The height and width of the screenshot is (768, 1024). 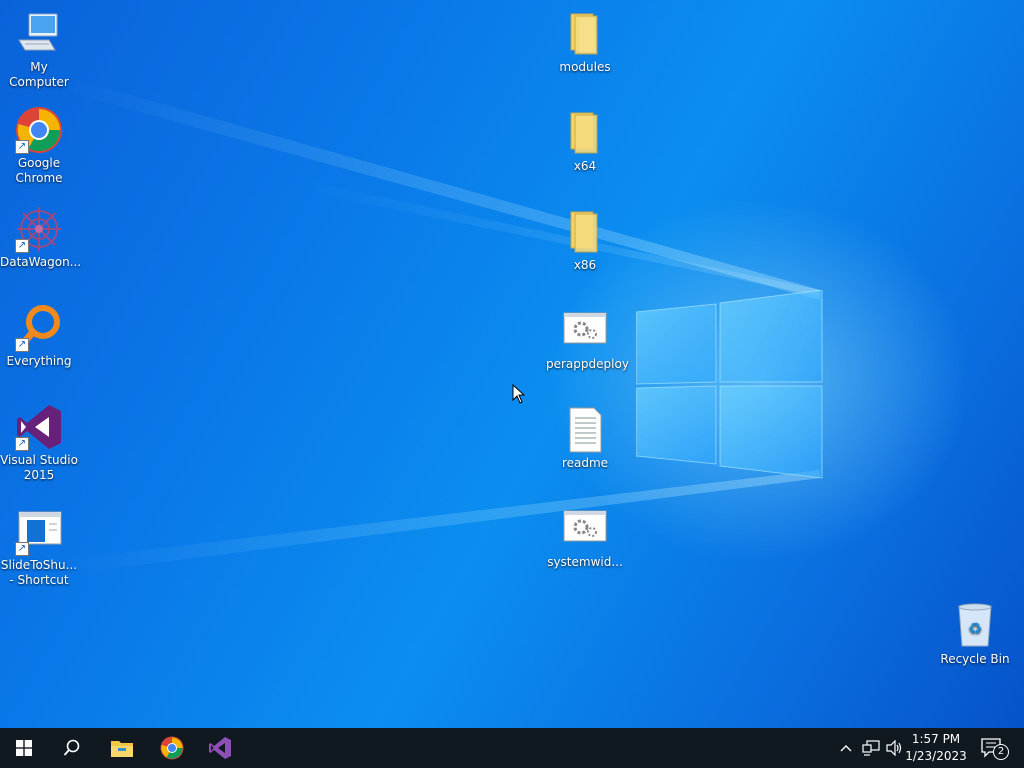 What do you see at coordinates (587, 364) in the screenshot?
I see `desktop-icon-label: perappdeploy` at bounding box center [587, 364].